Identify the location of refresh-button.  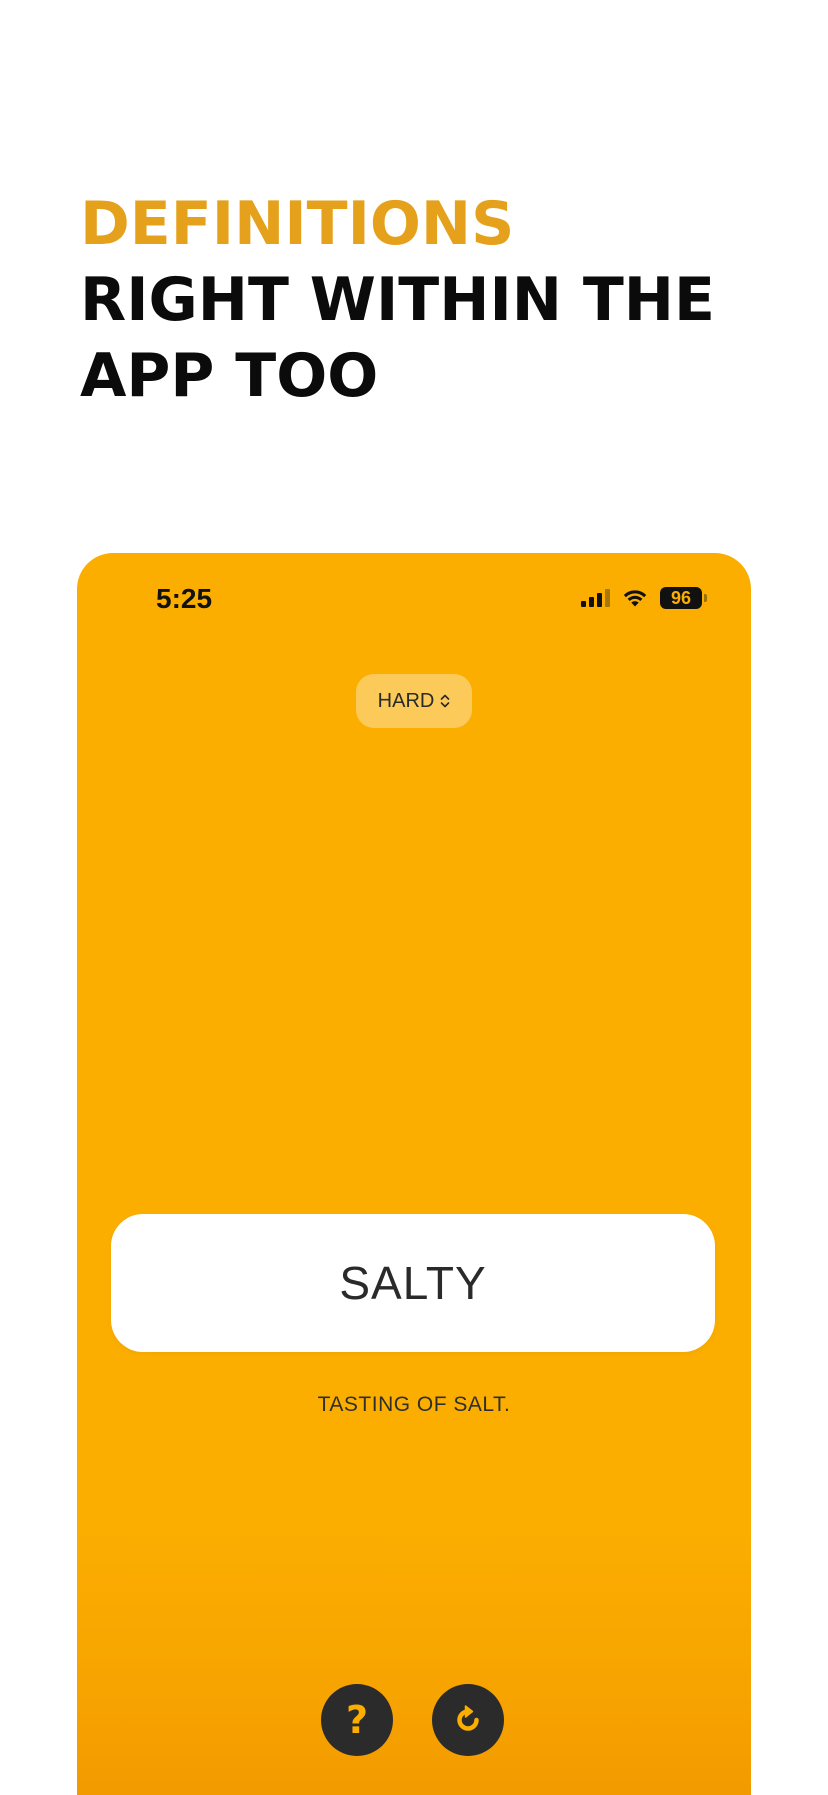
(468, 1720).